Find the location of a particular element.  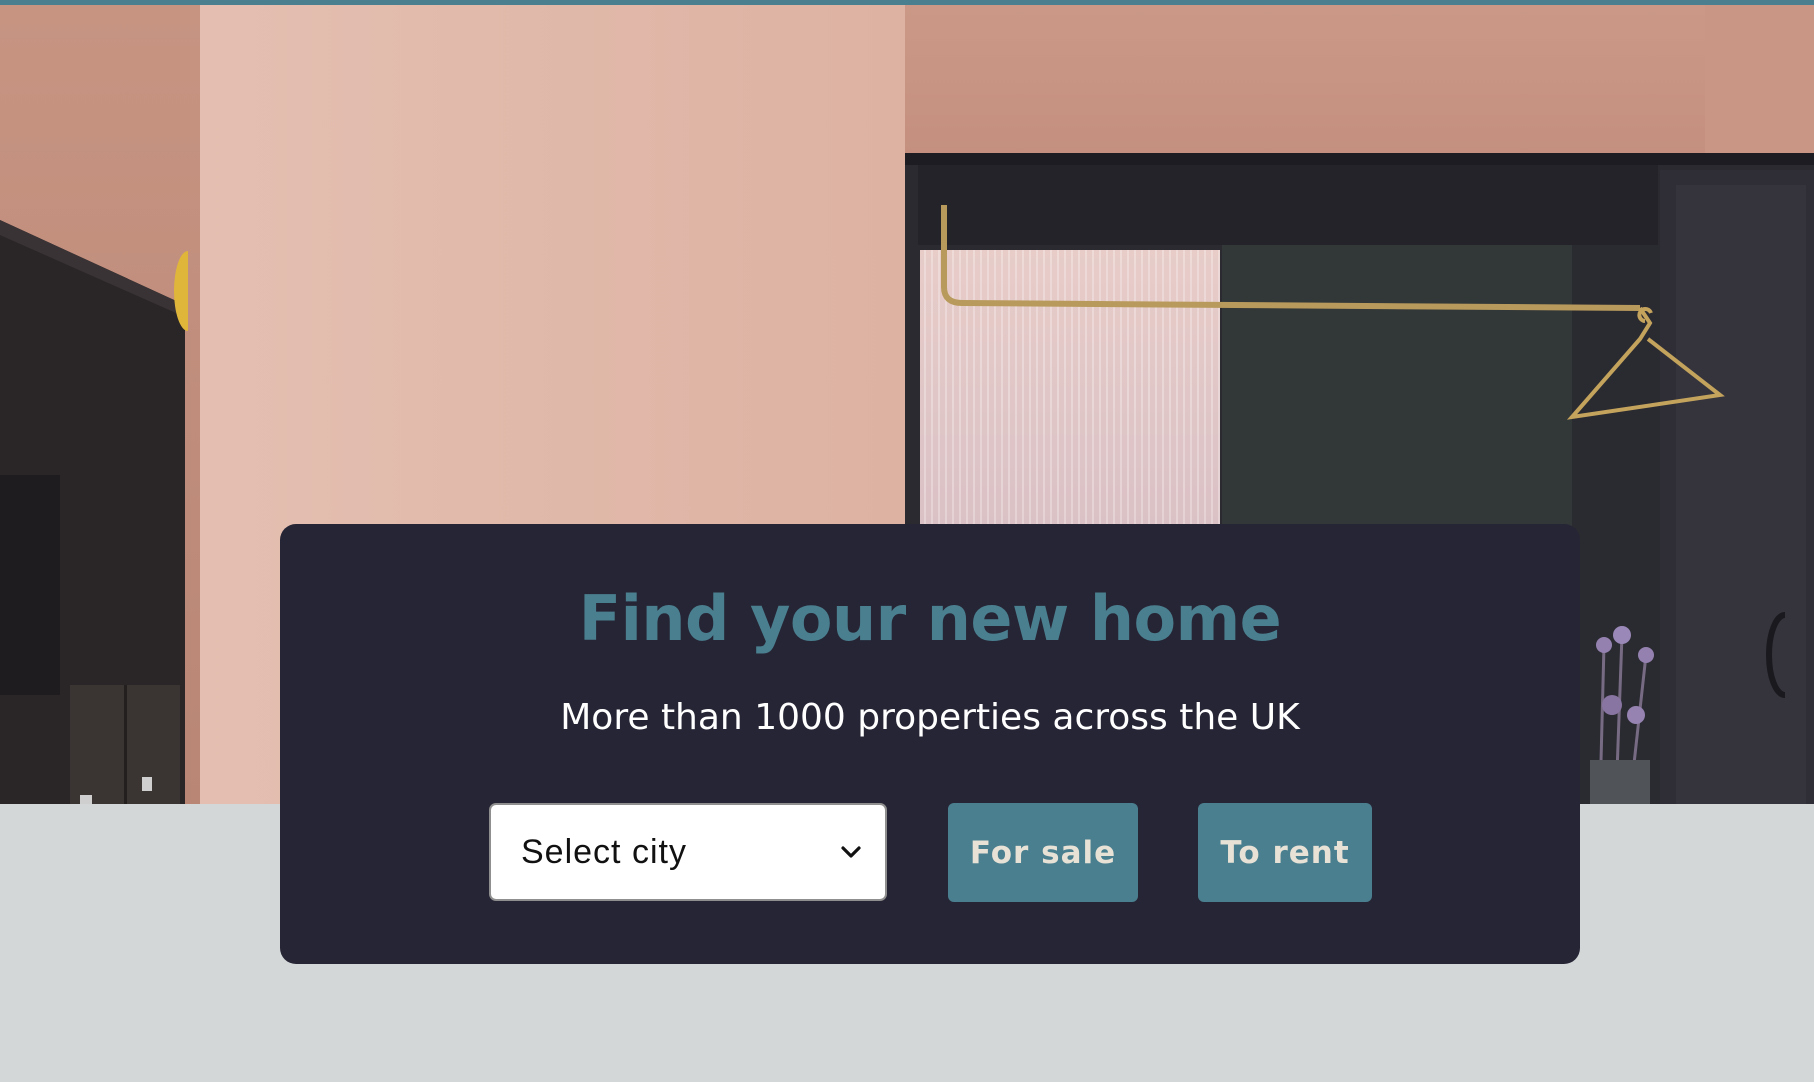

chevron-down-icon is located at coordinates (851, 852).